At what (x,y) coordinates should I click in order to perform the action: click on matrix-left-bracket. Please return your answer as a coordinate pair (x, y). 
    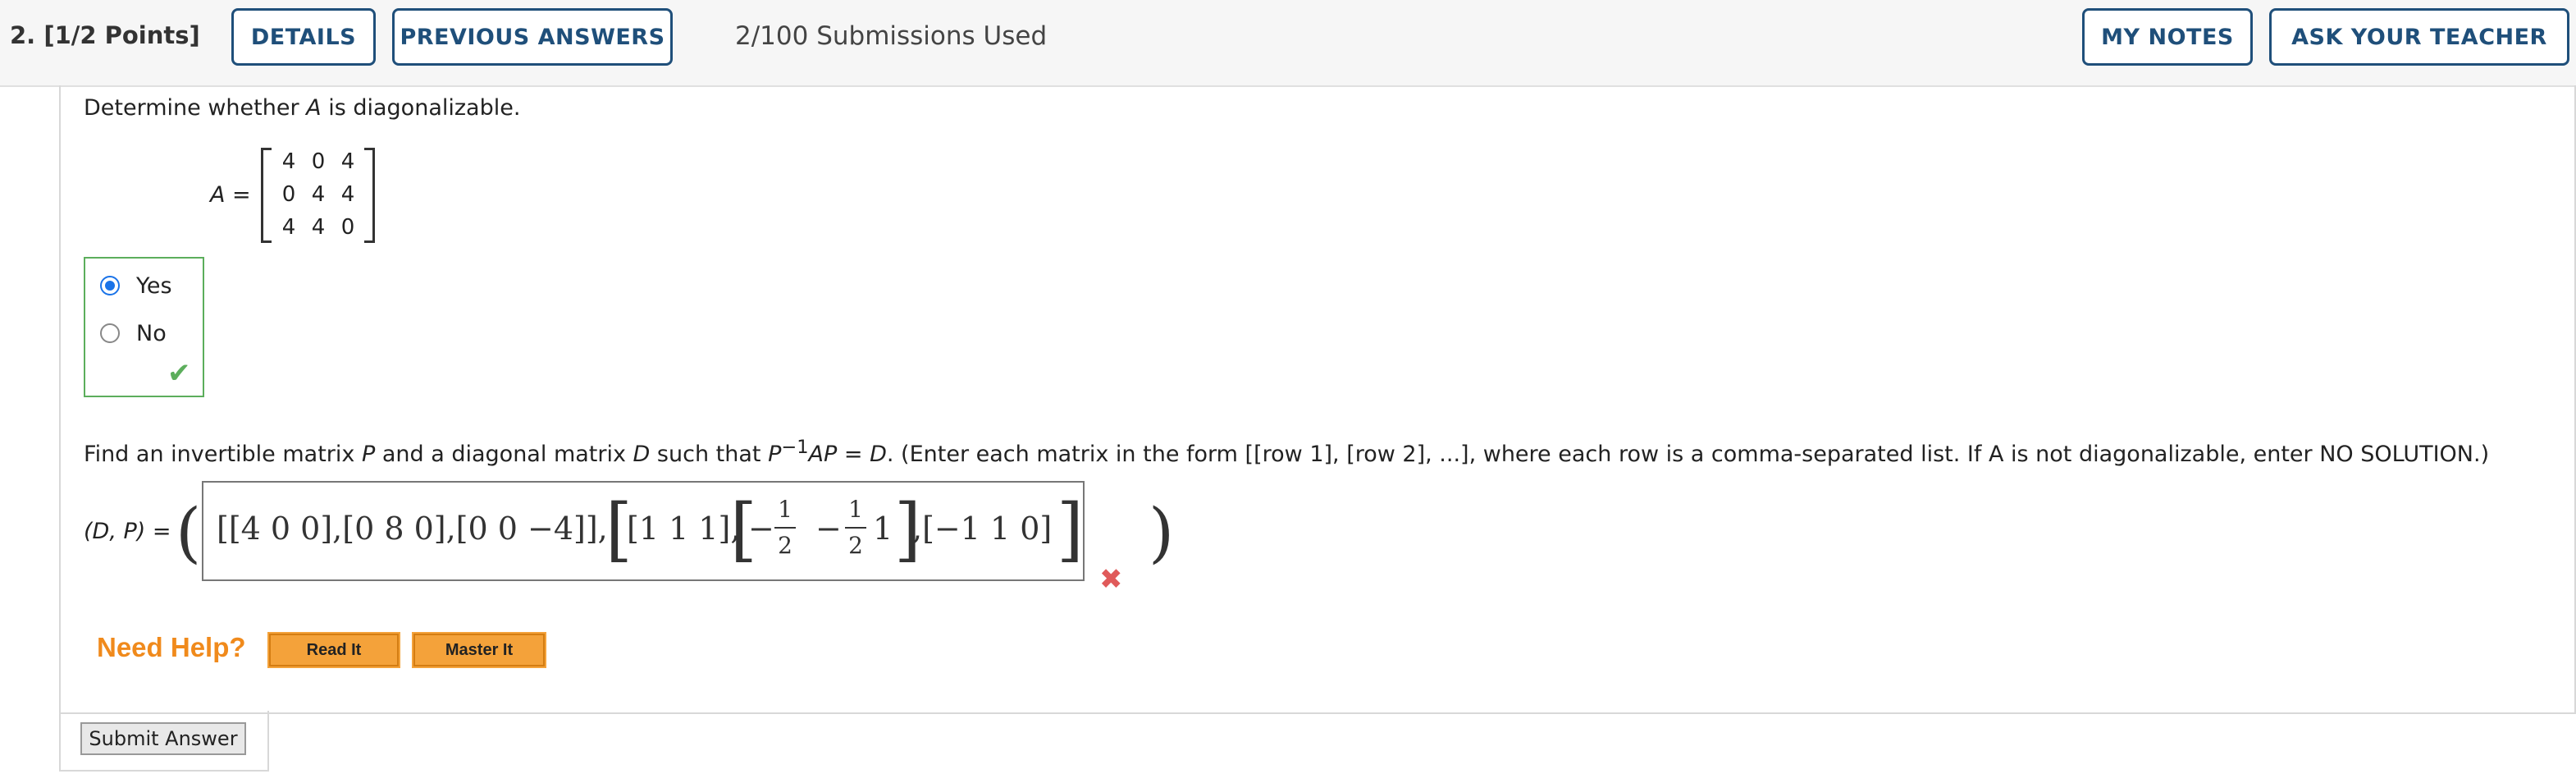
    Looking at the image, I should click on (266, 196).